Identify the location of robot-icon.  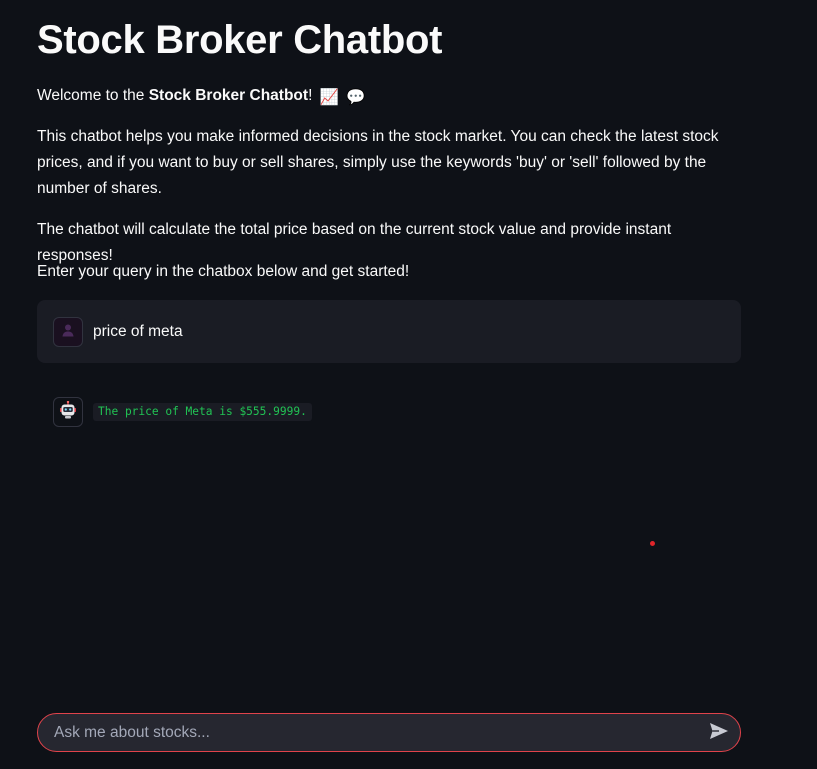
(68, 412).